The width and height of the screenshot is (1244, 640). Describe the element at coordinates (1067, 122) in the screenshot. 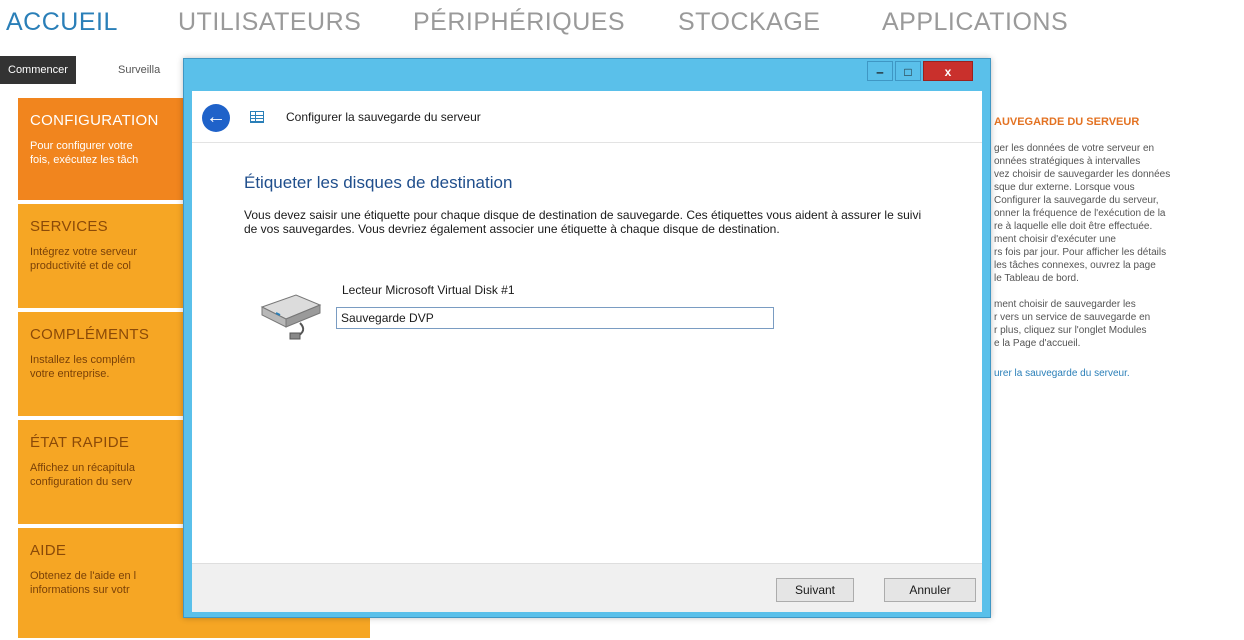

I see `info-panel-title: AUVEGARDE DU SERVEUR` at that location.